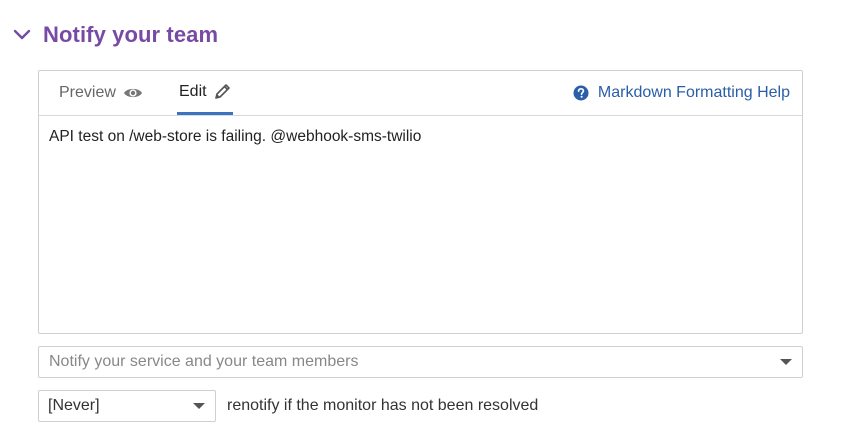 This screenshot has height=448, width=847. I want to click on renotify-interval-value: [Never], so click(74, 405).